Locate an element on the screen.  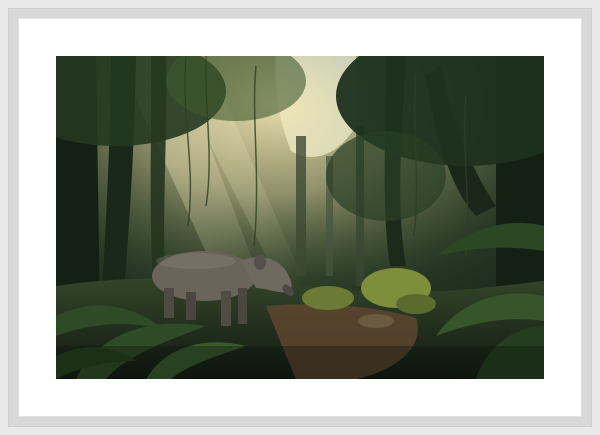
canopy-foliage is located at coordinates (386, 176).